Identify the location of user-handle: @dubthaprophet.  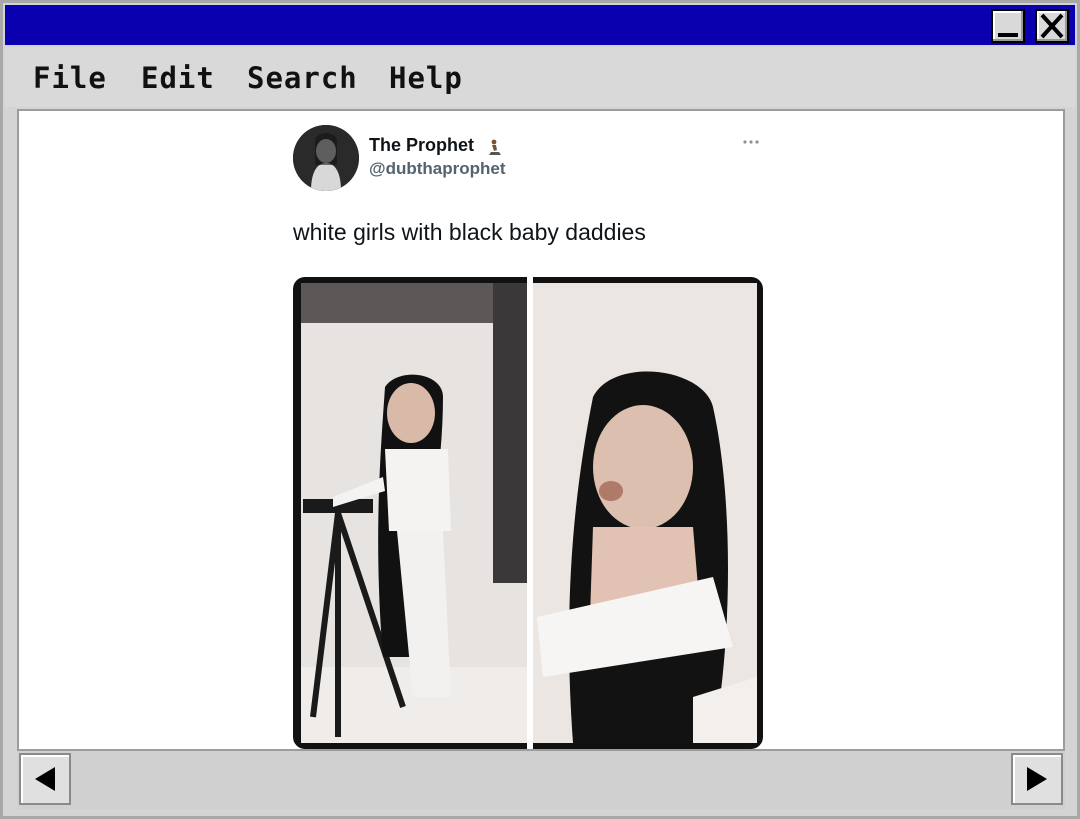
(437, 169).